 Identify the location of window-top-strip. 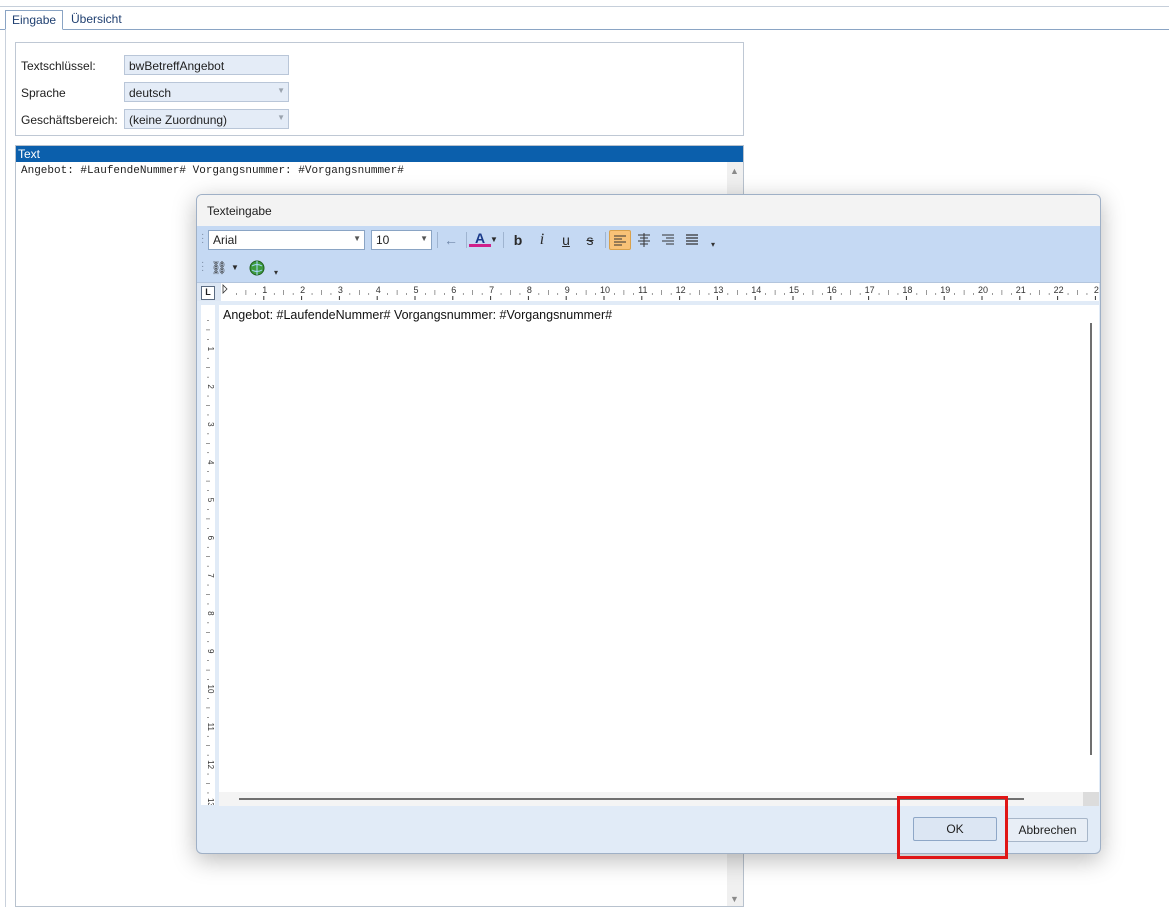
(584, 3).